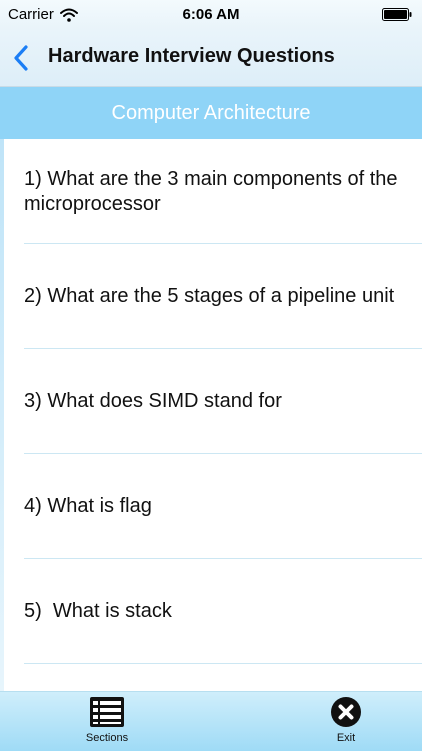  Describe the element at coordinates (153, 401) in the screenshot. I see `question-text: 3) What does SIMD stand for` at that location.